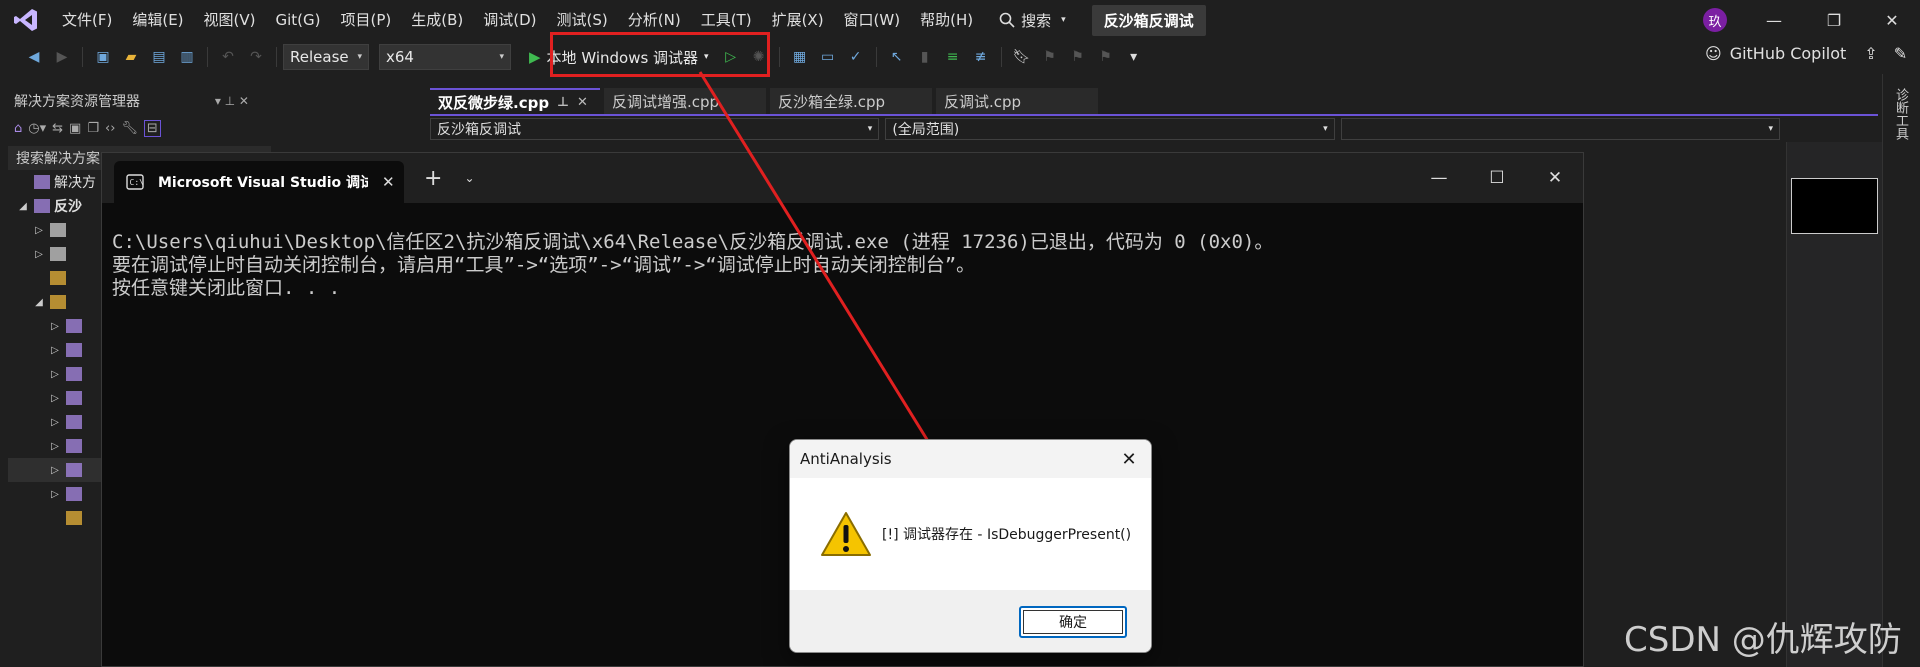  Describe the element at coordinates (259, 182) in the screenshot. I see `console-tab: C:\ Microsoft Visual Studio 调试控制台 ✕` at that location.